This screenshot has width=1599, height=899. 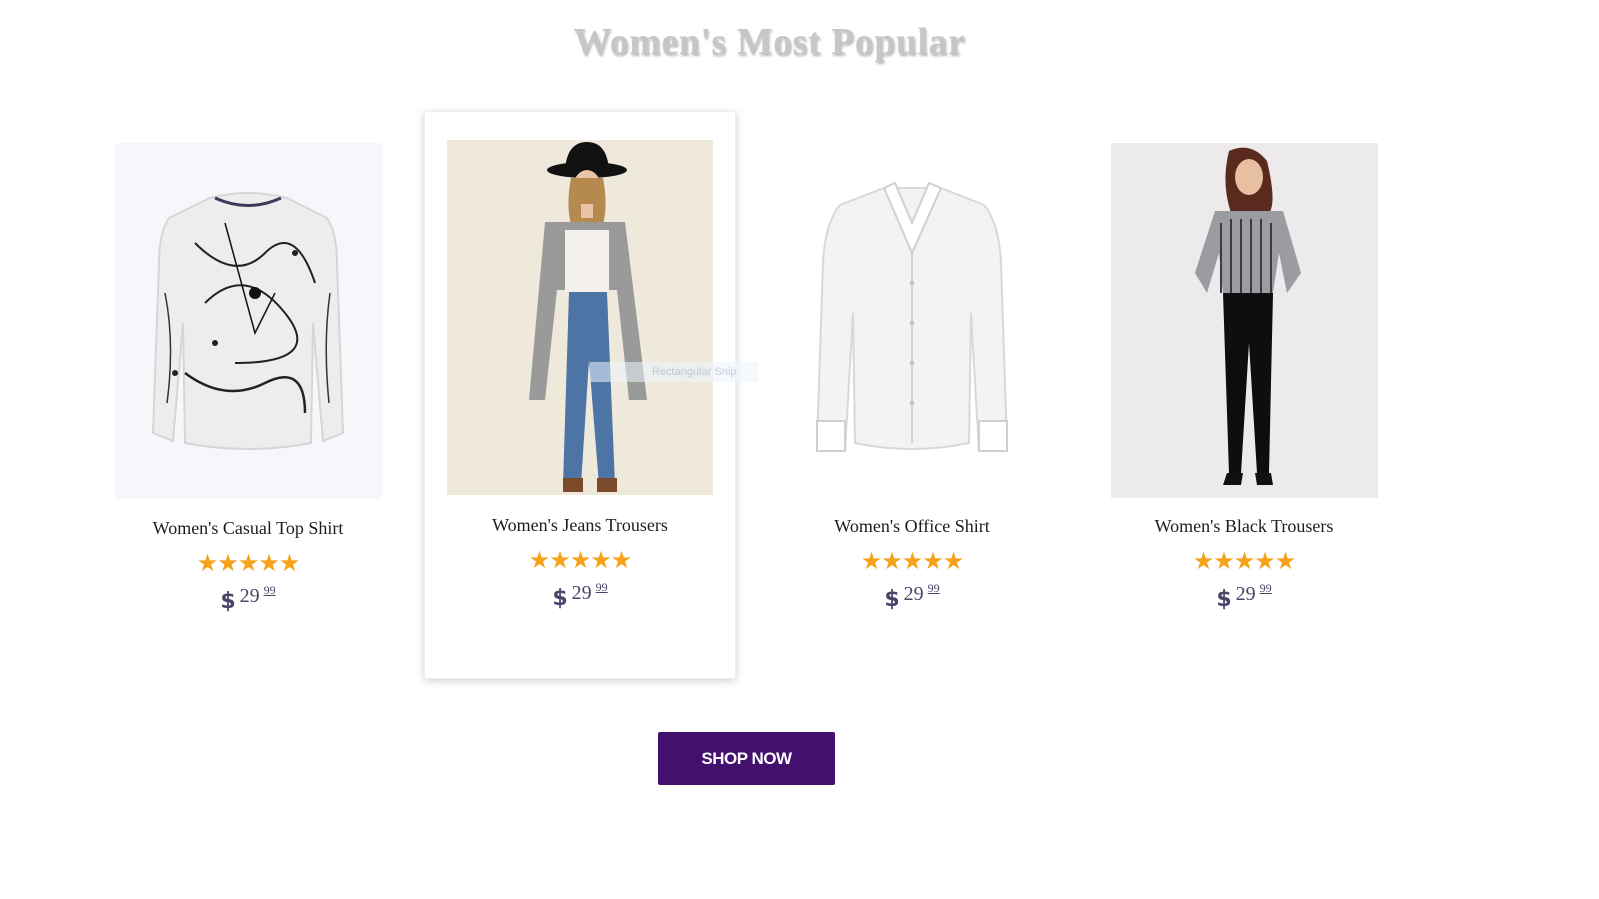 I want to click on product-image-sweater, so click(x=248, y=321).